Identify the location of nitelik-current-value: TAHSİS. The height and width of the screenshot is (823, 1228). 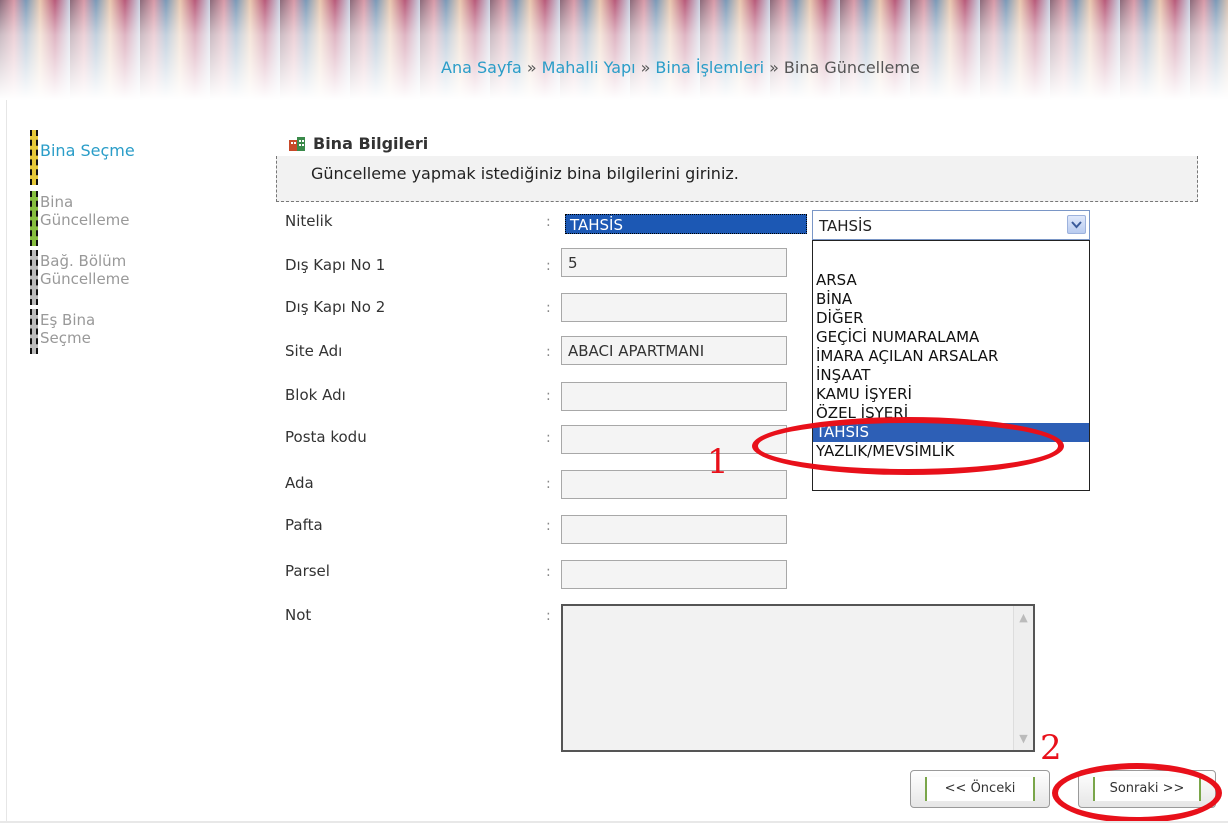
(686, 224).